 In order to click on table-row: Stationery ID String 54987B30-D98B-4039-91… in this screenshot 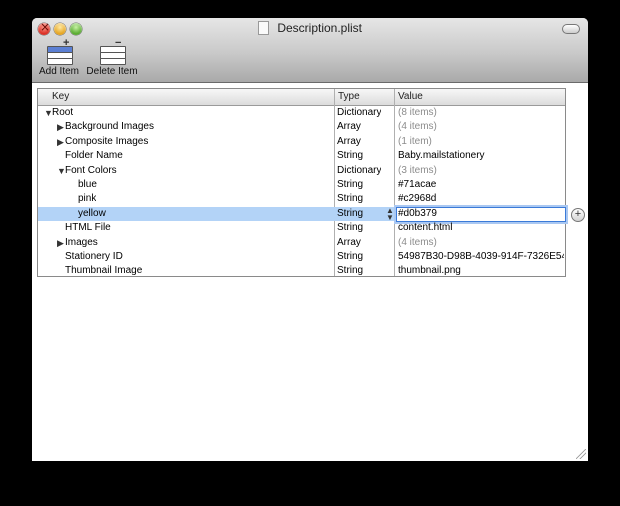, I will do `click(301, 257)`.